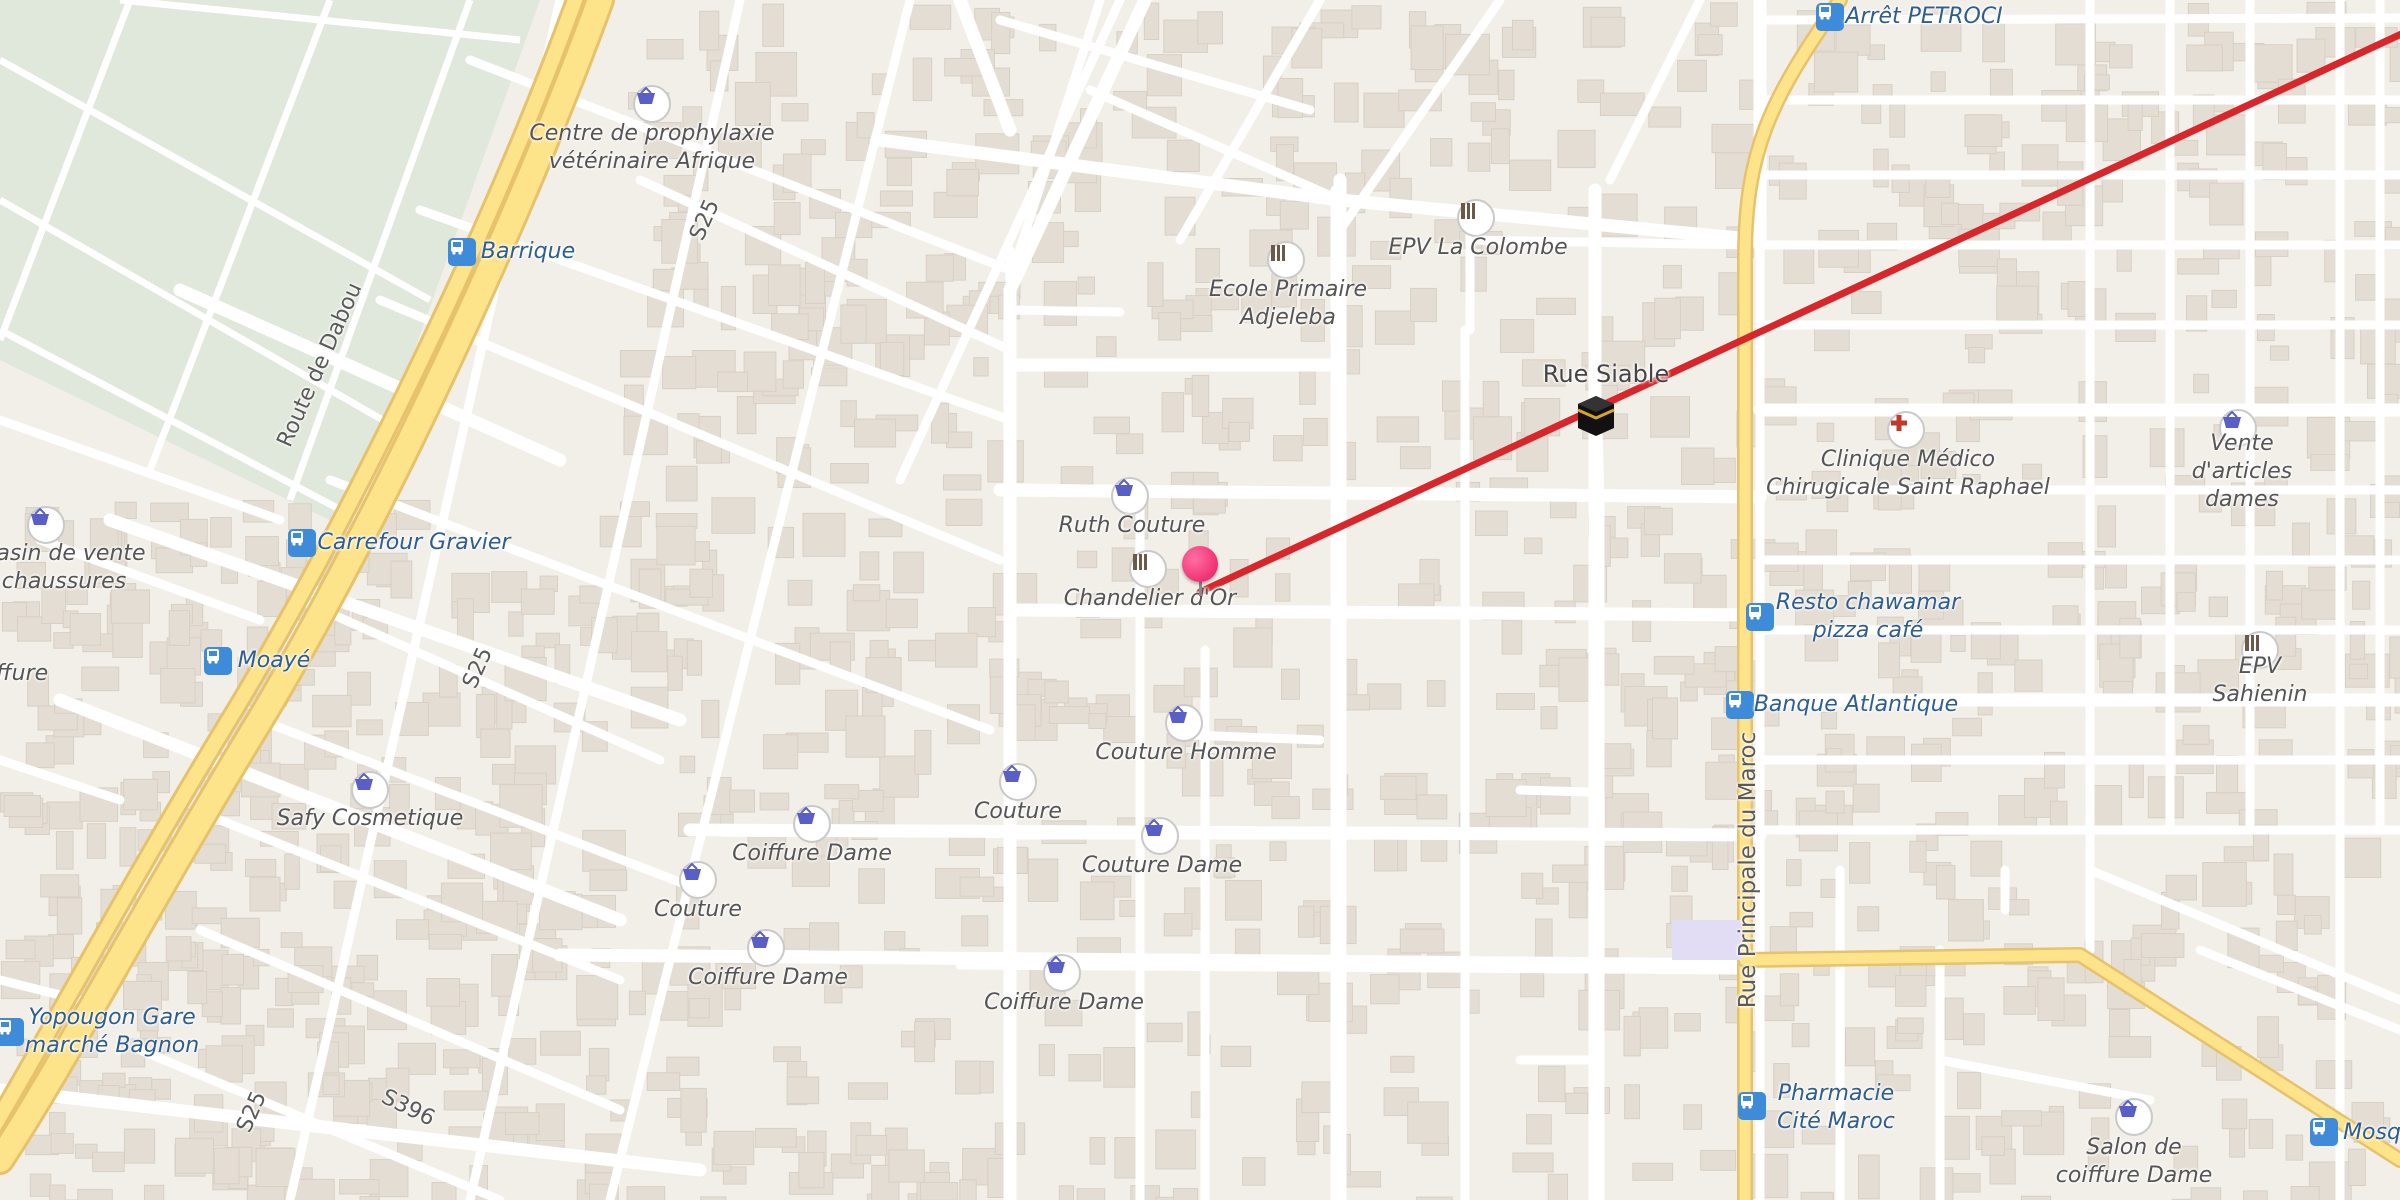 The image size is (2400, 1200). I want to click on poi-label: Carrefour Gravier, so click(414, 543).